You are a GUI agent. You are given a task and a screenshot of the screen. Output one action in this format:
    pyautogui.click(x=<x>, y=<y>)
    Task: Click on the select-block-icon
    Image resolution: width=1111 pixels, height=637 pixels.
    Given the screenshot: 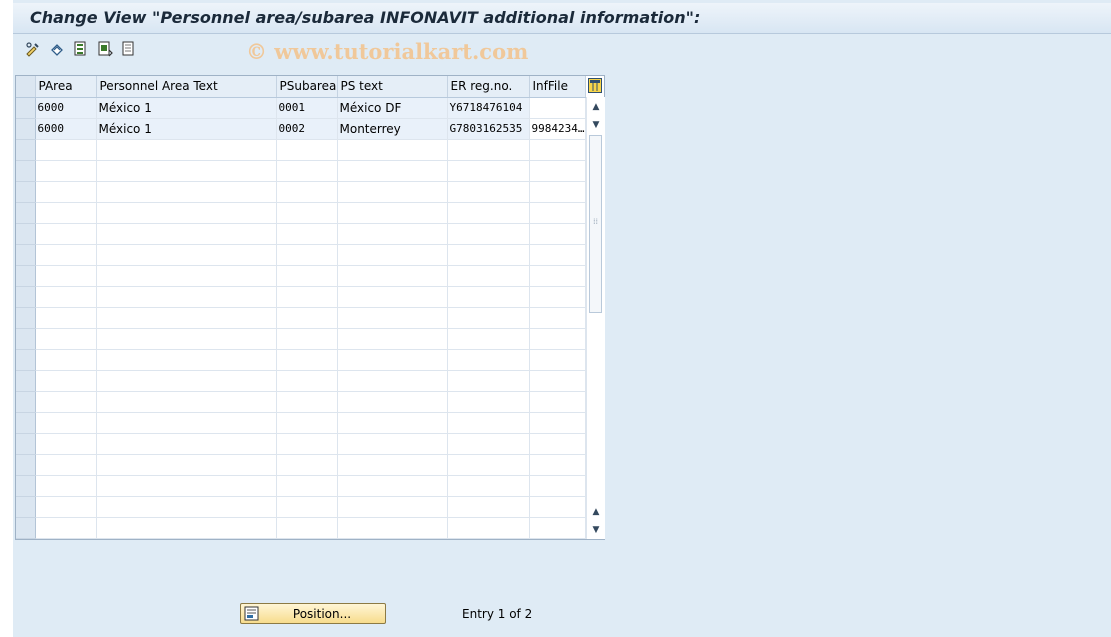 What is the action you would take?
    pyautogui.click(x=105, y=49)
    